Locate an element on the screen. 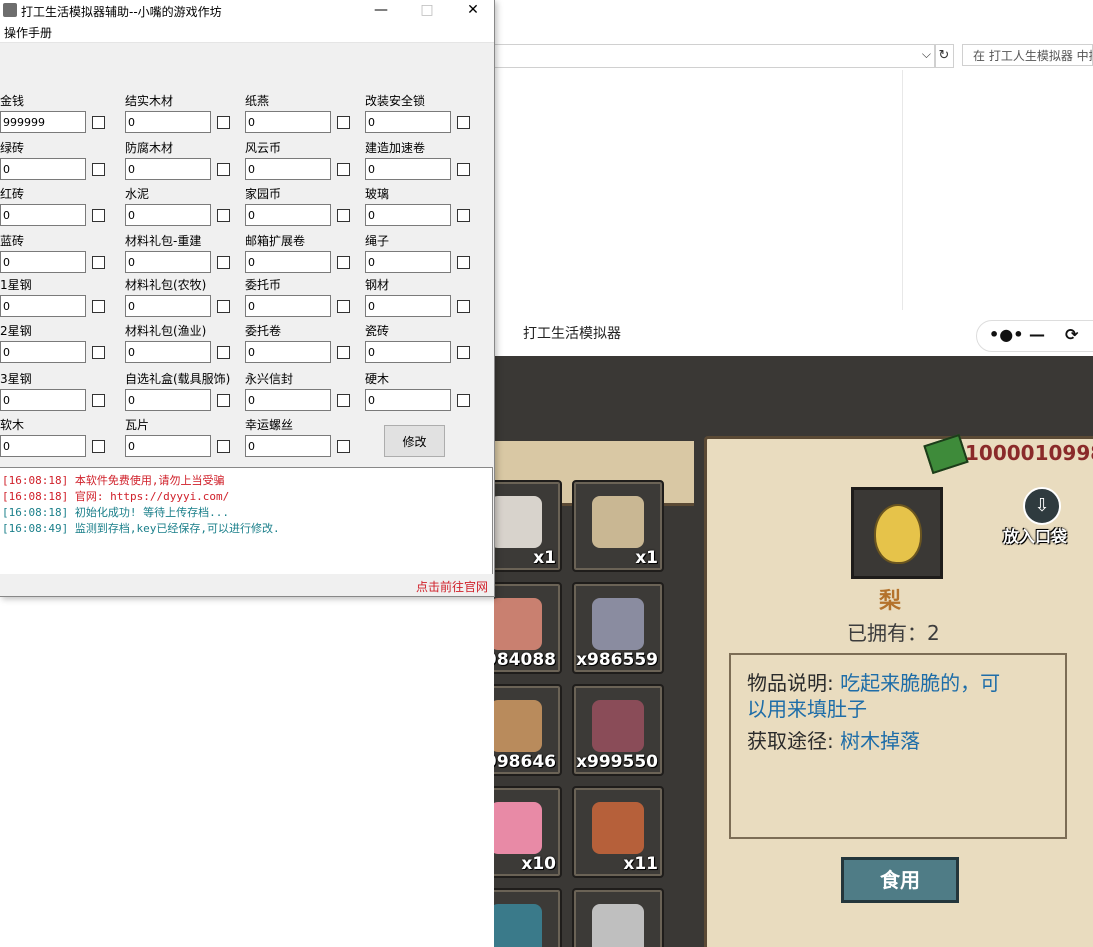 This screenshot has height=947, width=1093. restore-icon: ⟳ is located at coordinates (1071, 334).